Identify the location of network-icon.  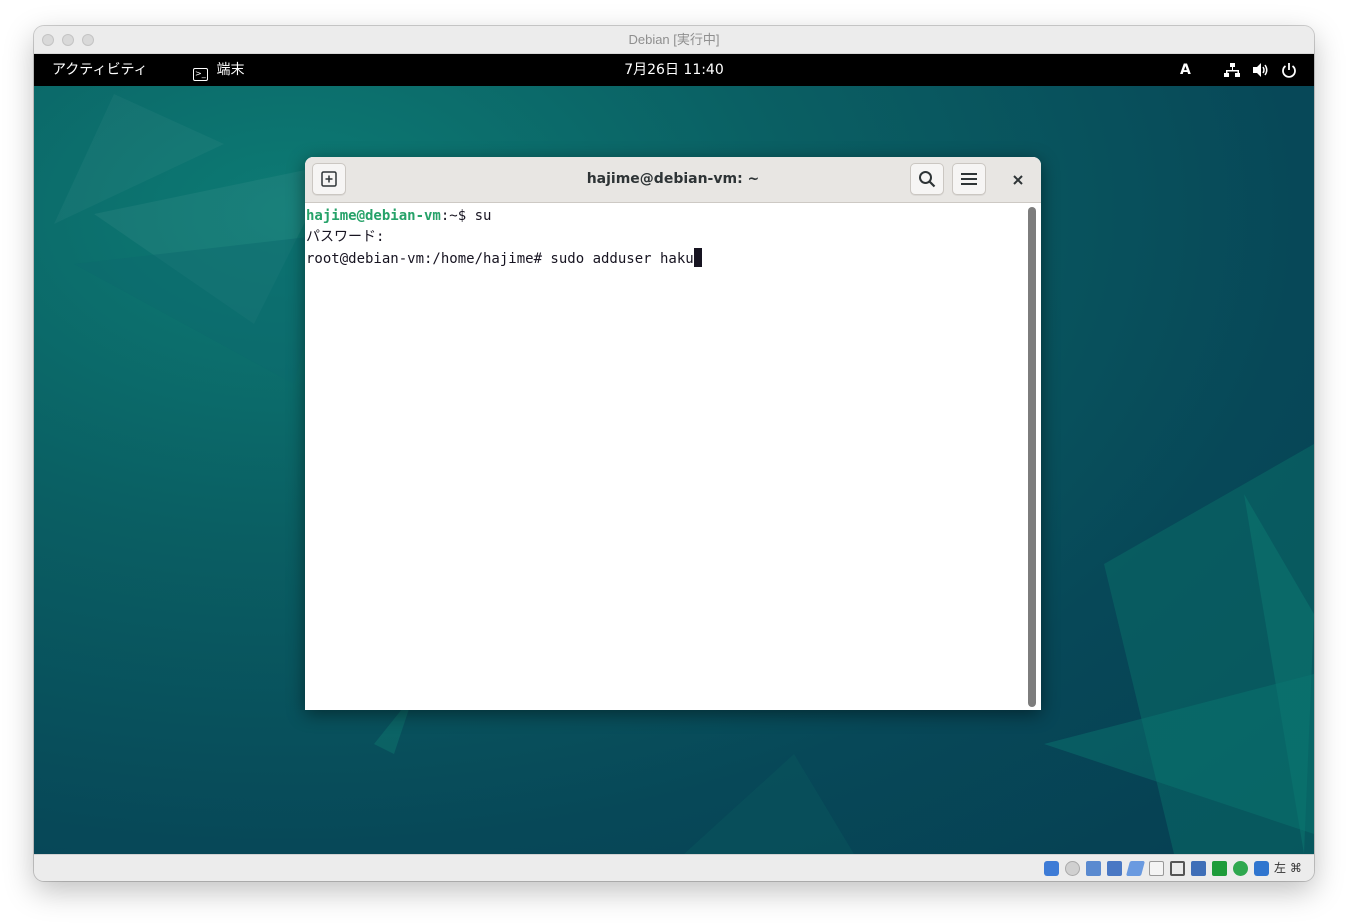
(1232, 70).